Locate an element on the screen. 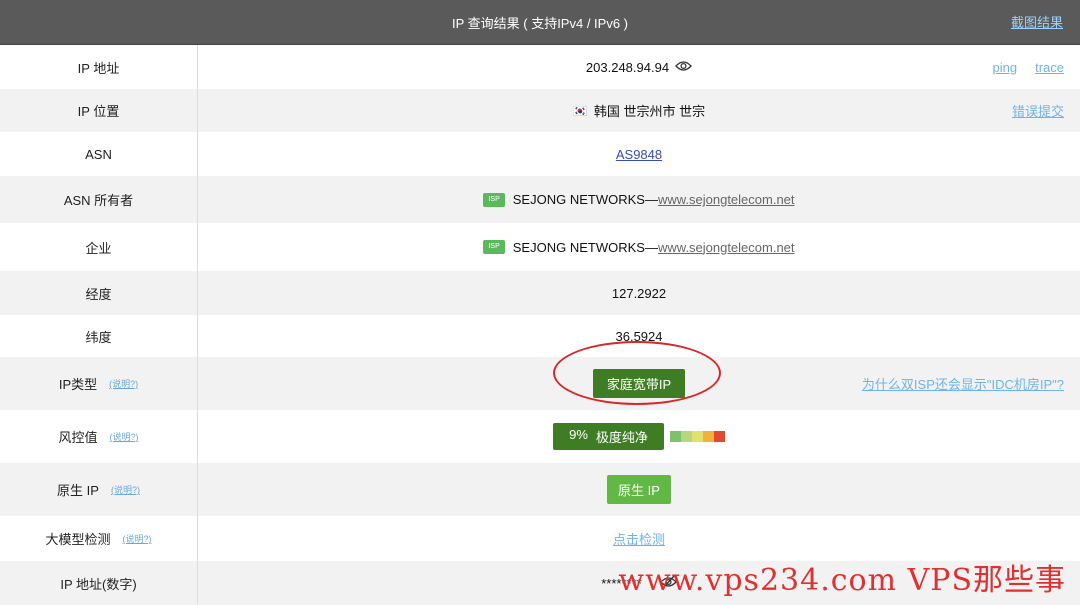 This screenshot has width=1080, height=605. asn-link: AS9848 is located at coordinates (639, 154).